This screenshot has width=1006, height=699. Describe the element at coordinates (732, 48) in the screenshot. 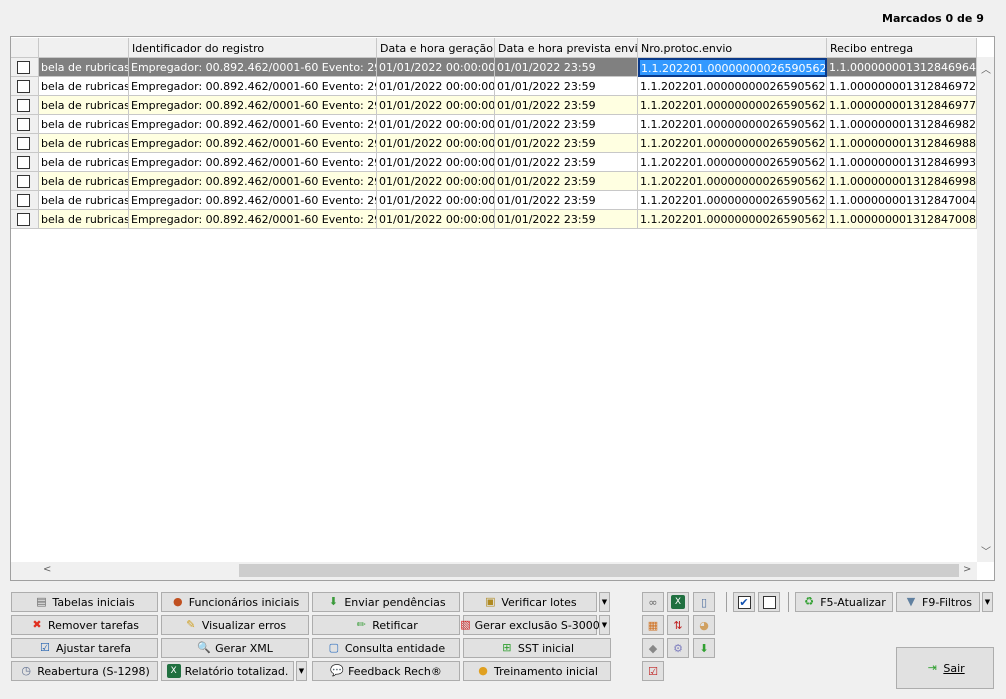

I see `header-protocolo: Nro.protoc.envio` at that location.